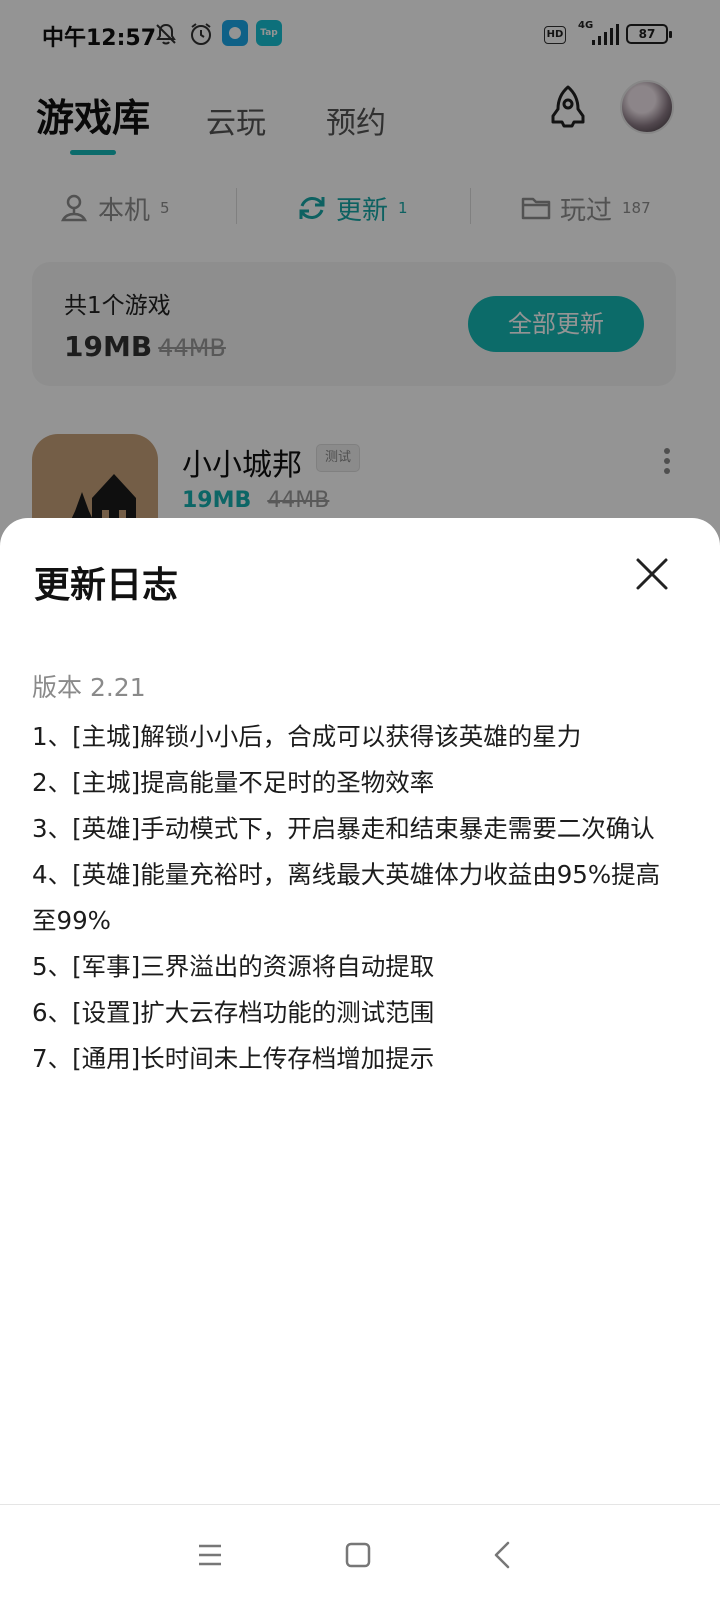  I want to click on changelog-item: 7、[通用]长时间未上传存档增加提示, so click(233, 1058).